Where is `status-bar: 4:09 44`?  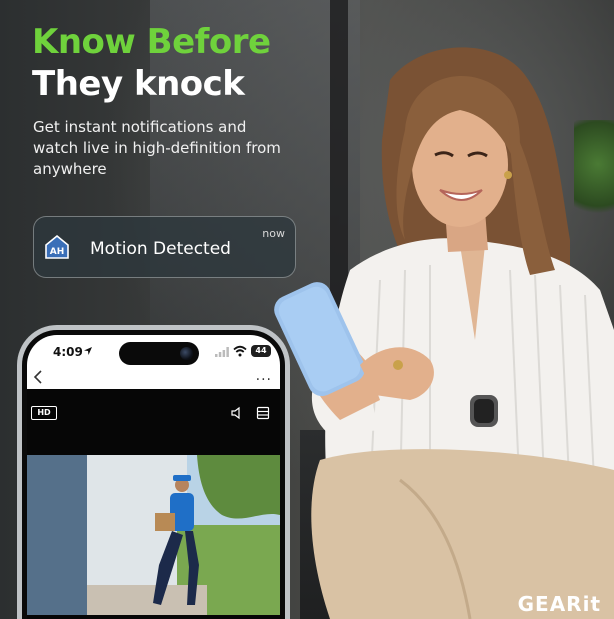
status-bar: 4:09 44 is located at coordinates (153, 351).